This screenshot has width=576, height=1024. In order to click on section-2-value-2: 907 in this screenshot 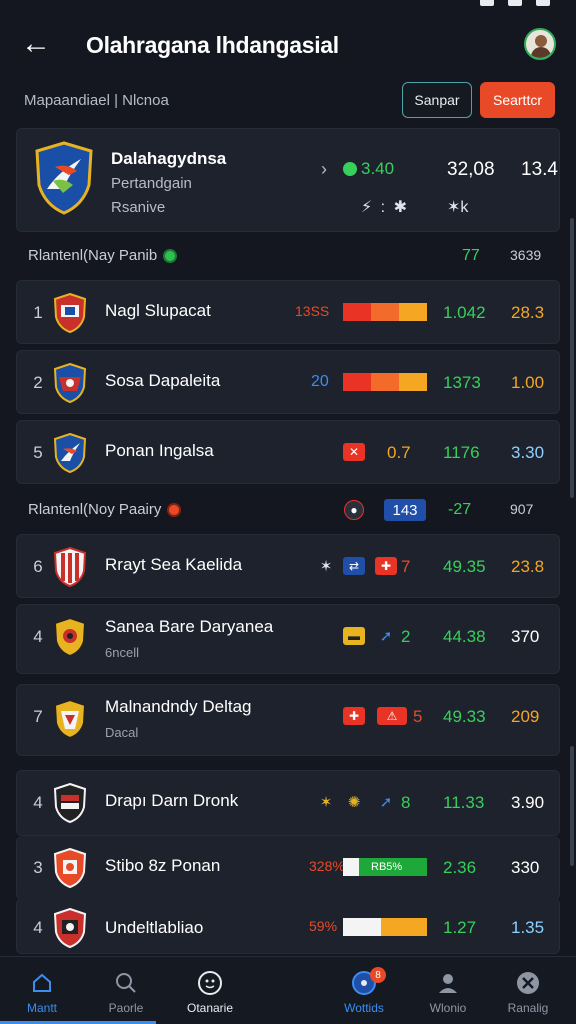, I will do `click(522, 509)`.